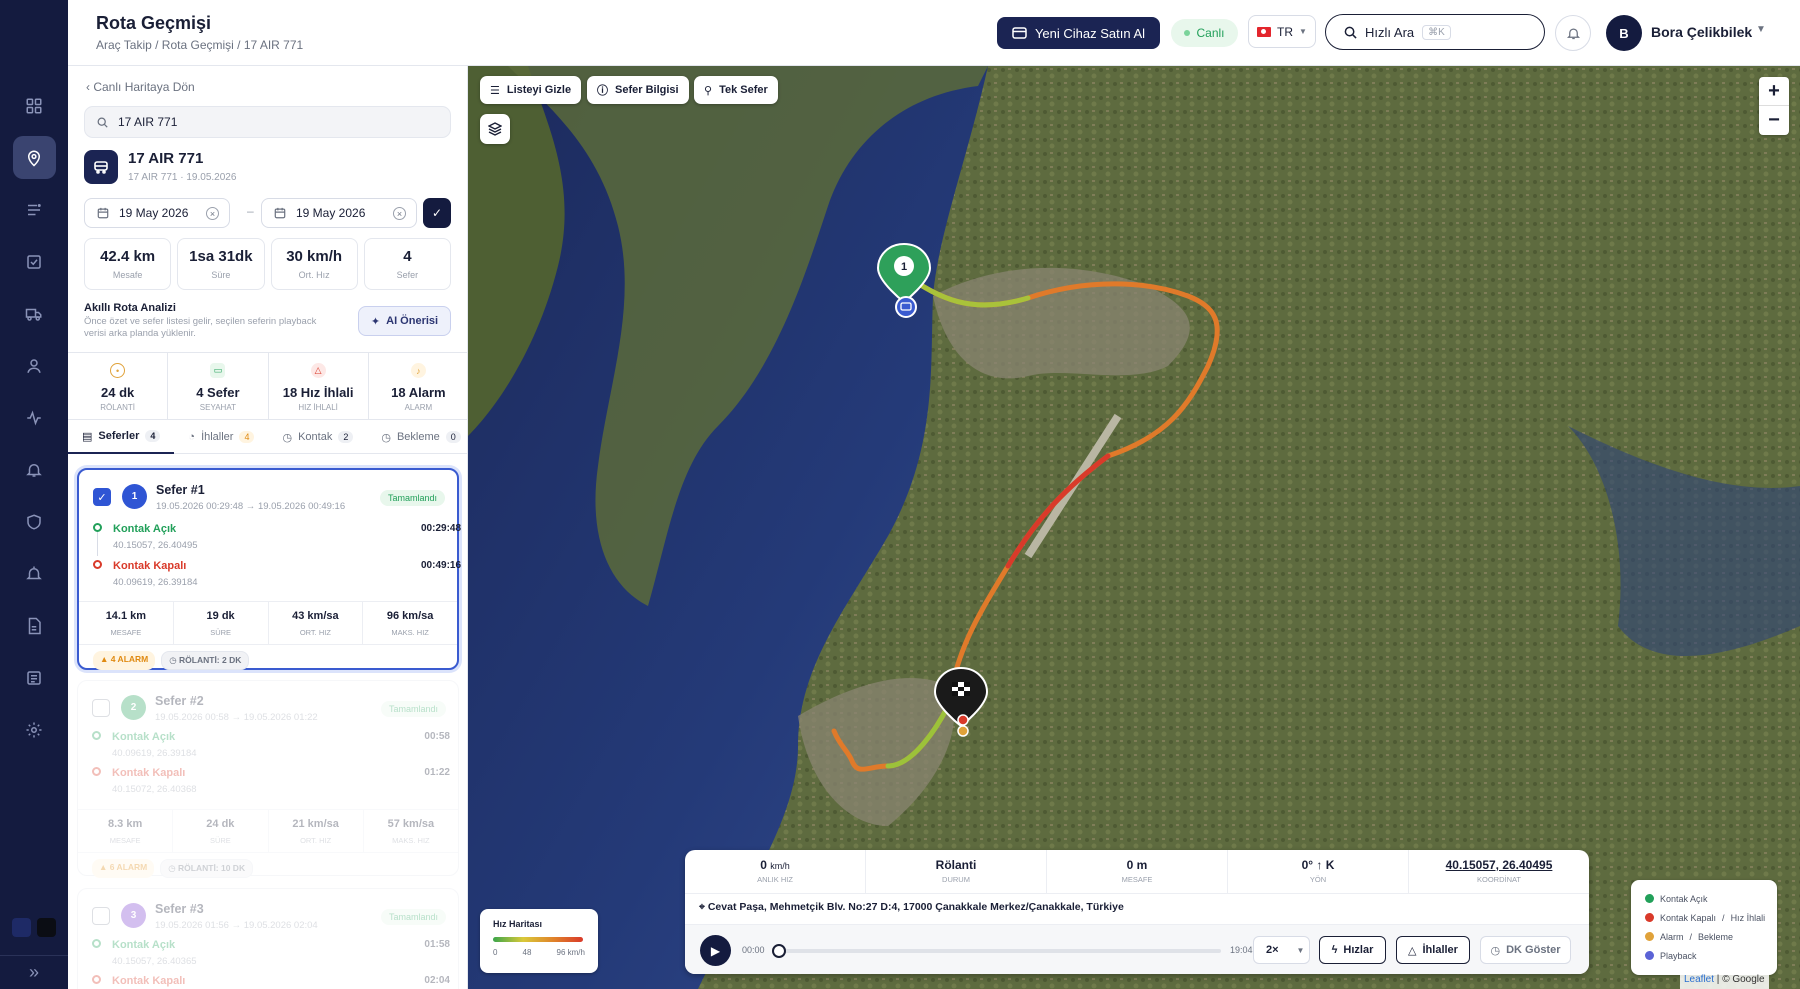  I want to click on date-to-field: 19 May 2026 ×, so click(339, 213).